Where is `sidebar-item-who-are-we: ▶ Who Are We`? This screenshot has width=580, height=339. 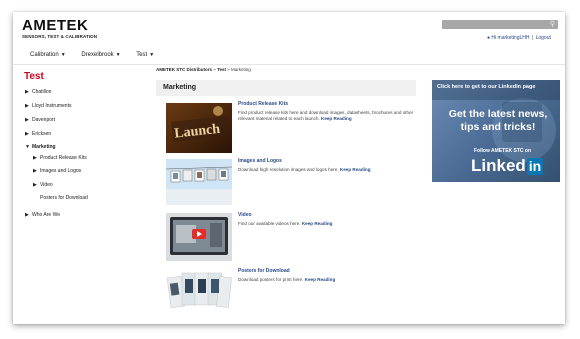
sidebar-item-who-are-we: ▶ Who Are We is located at coordinates (42, 215).